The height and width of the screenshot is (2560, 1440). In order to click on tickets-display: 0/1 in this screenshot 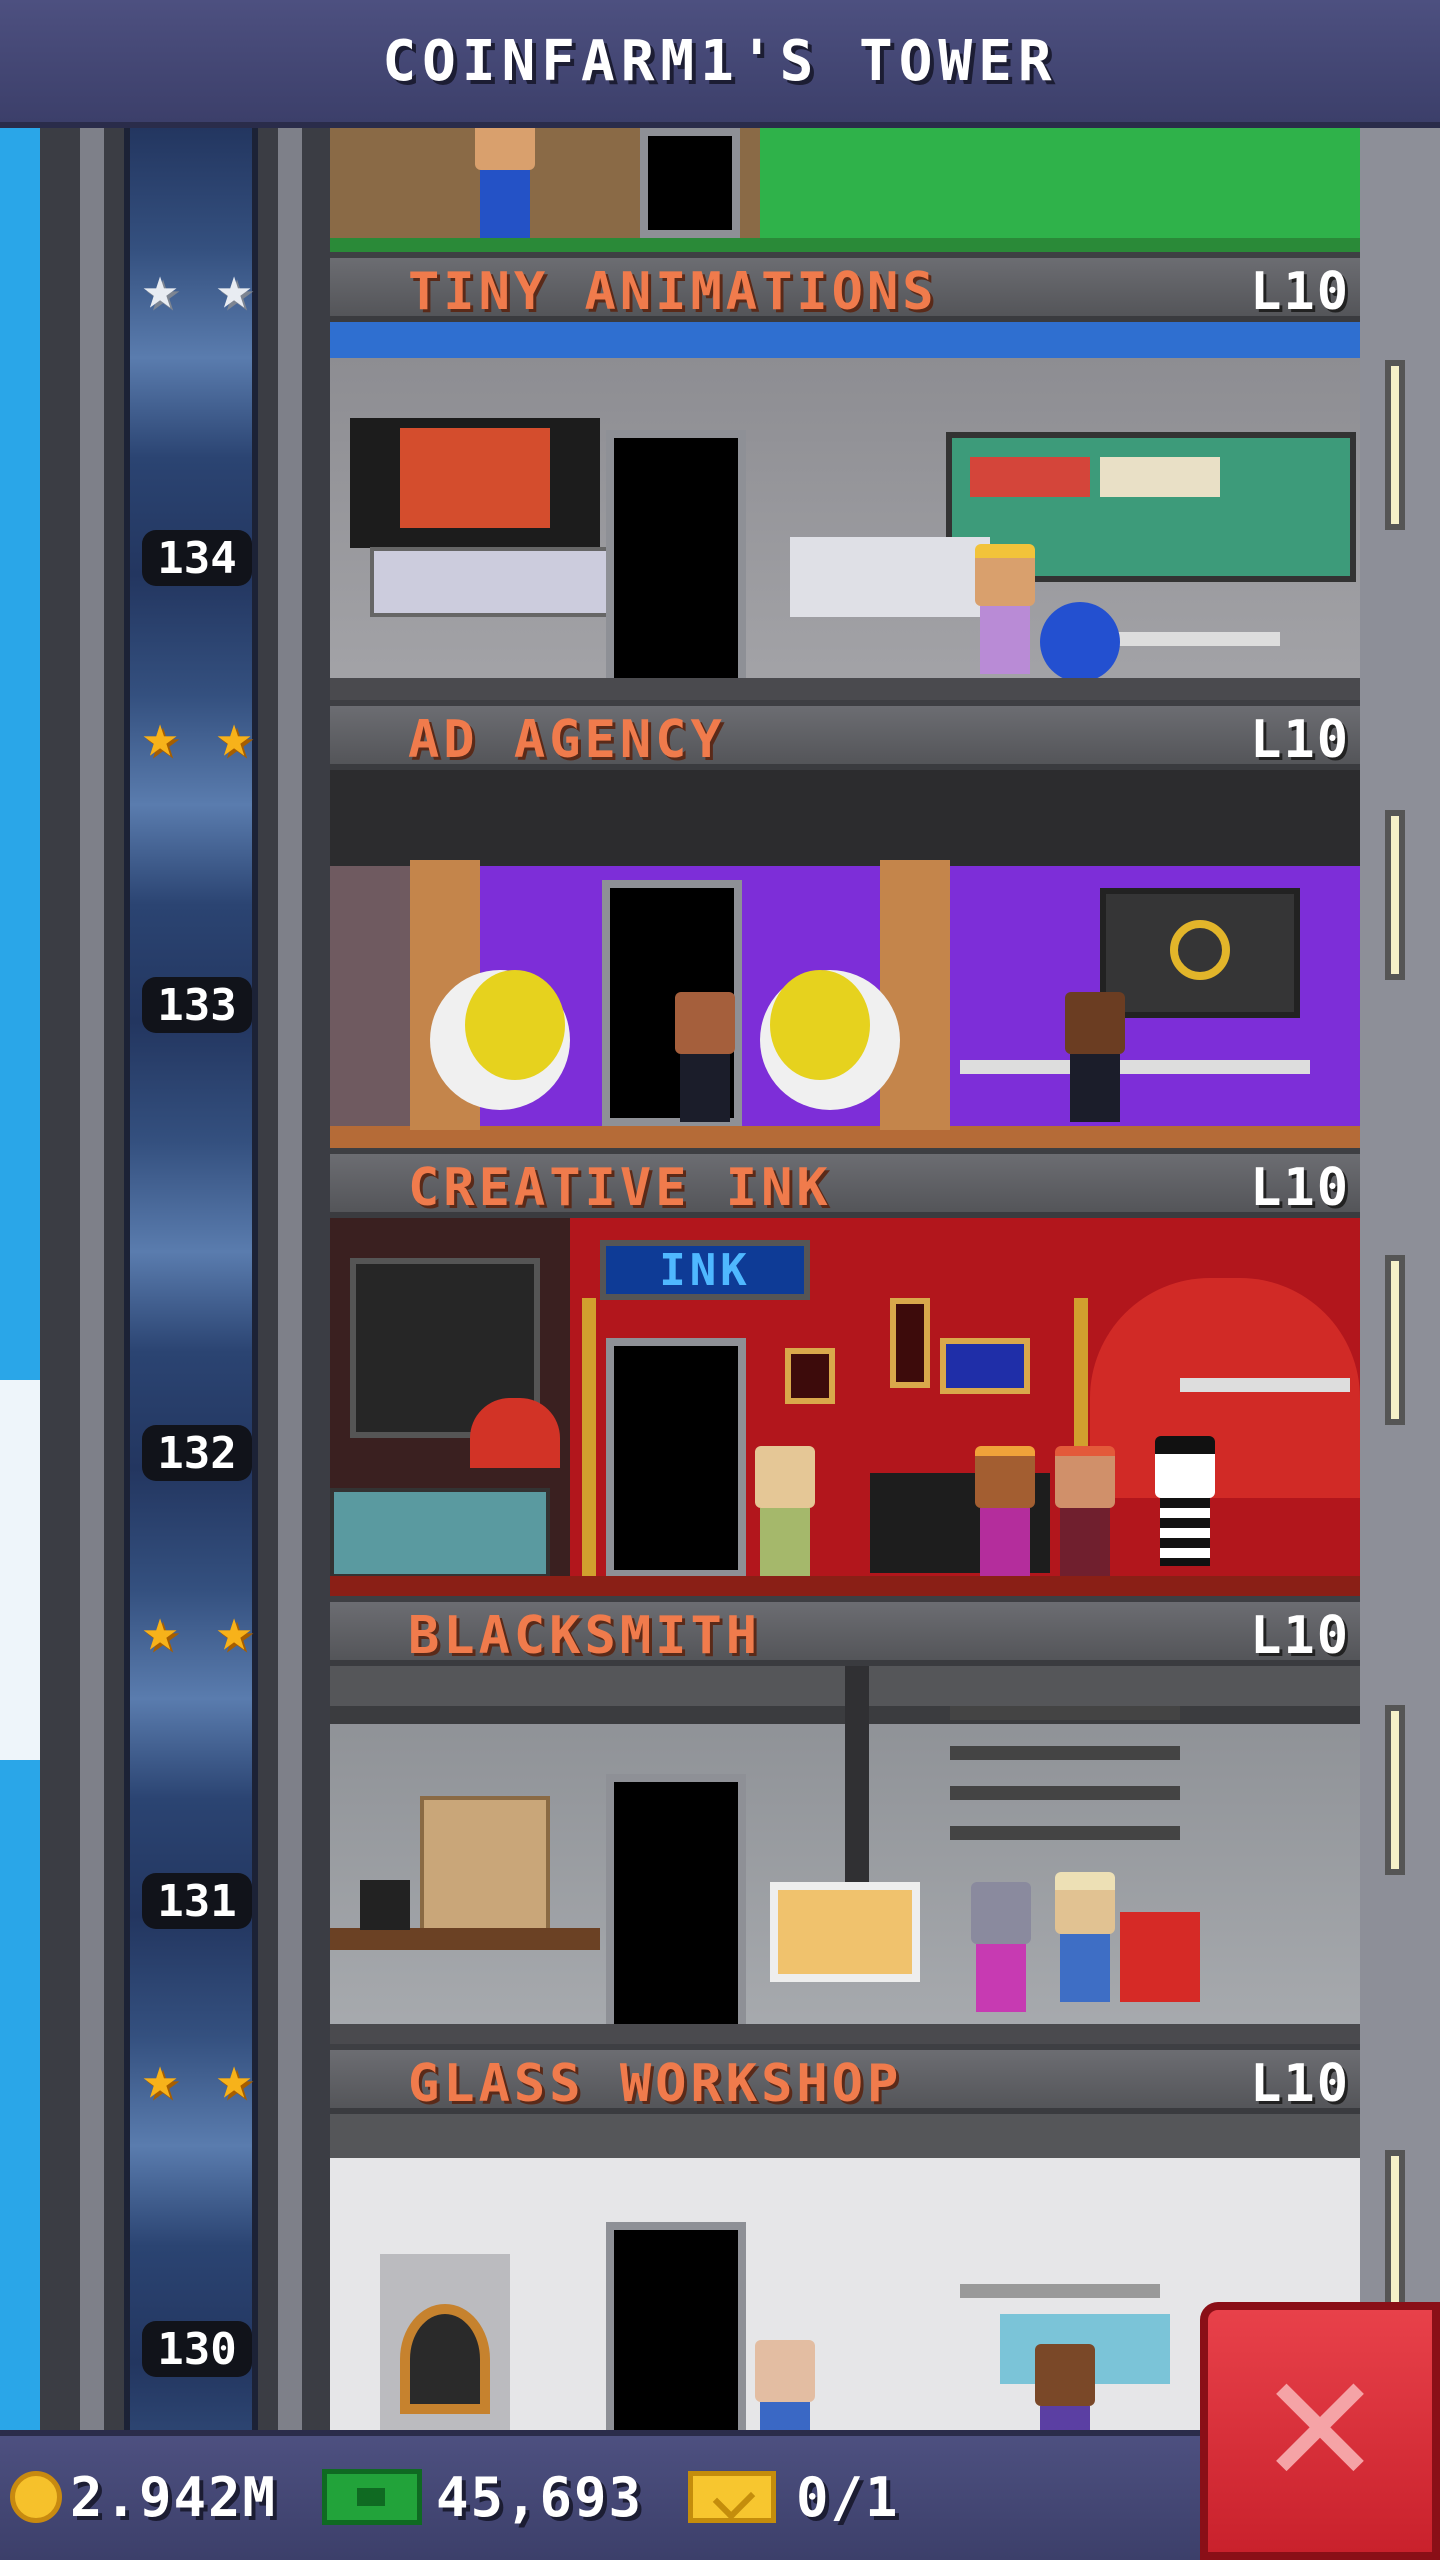, I will do `click(794, 2497)`.